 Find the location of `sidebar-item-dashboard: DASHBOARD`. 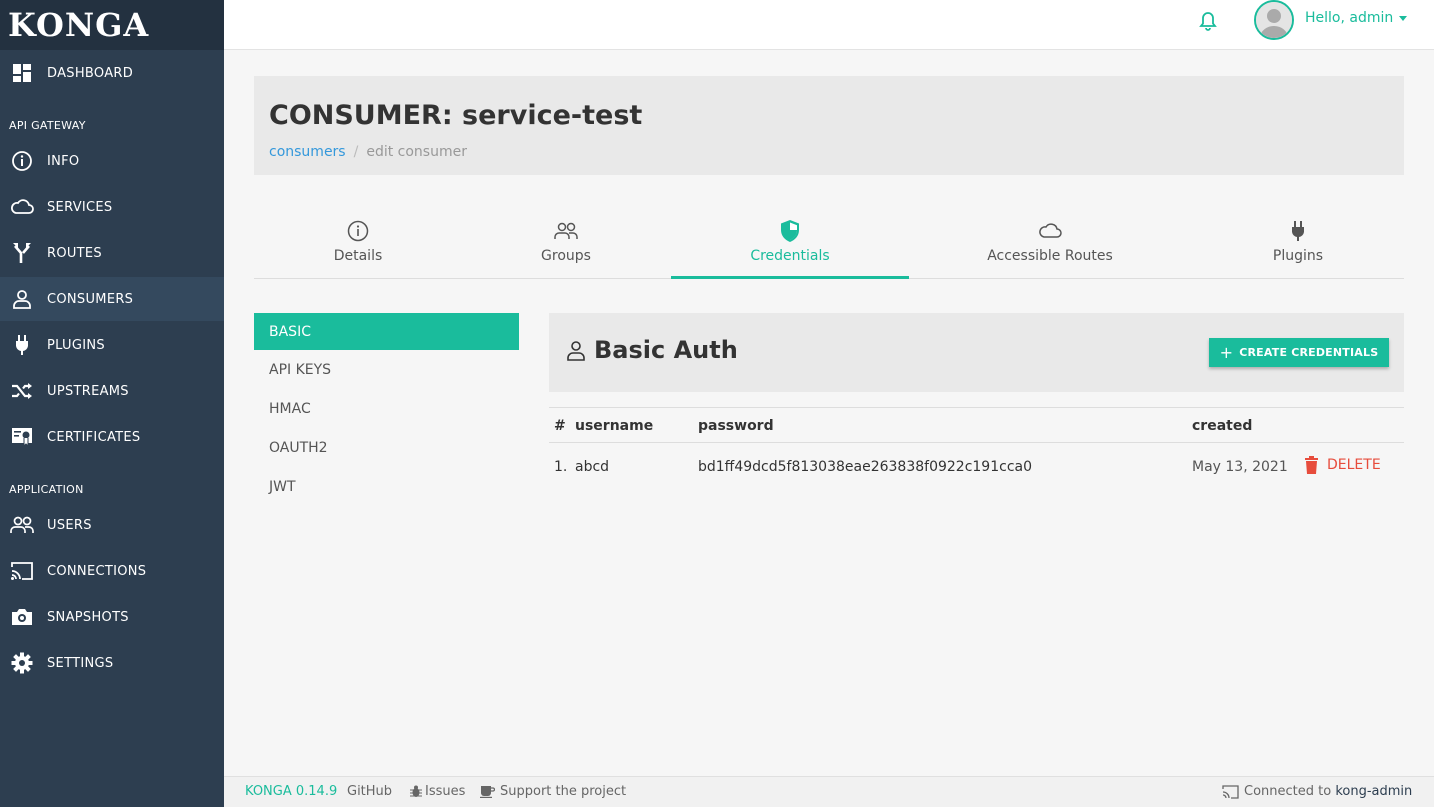

sidebar-item-dashboard: DASHBOARD is located at coordinates (112, 73).